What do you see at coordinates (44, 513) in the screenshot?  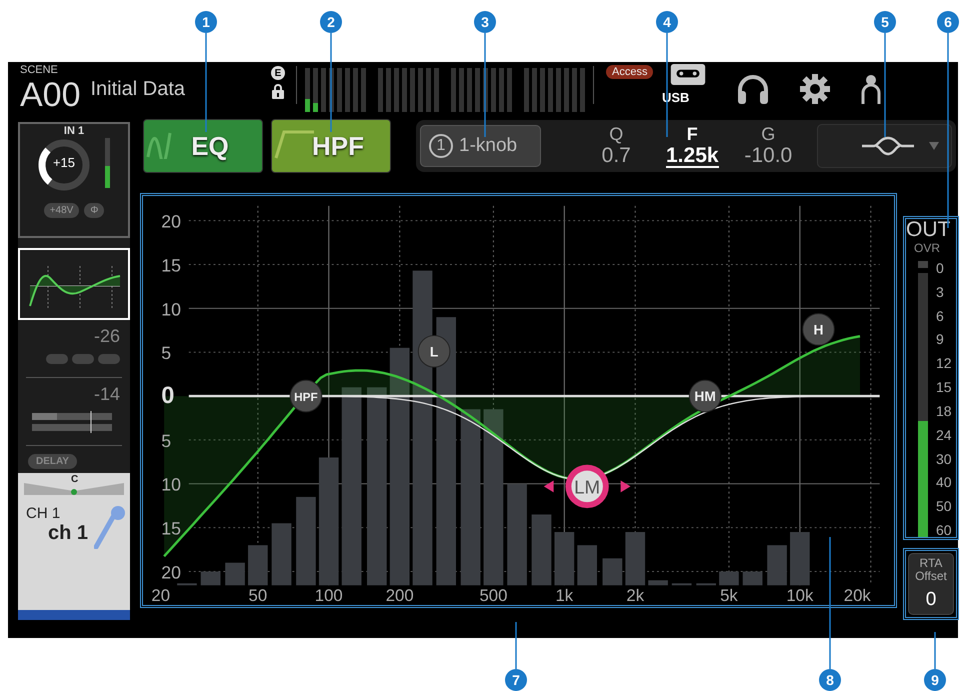 I see `channel-id: CH 1` at bounding box center [44, 513].